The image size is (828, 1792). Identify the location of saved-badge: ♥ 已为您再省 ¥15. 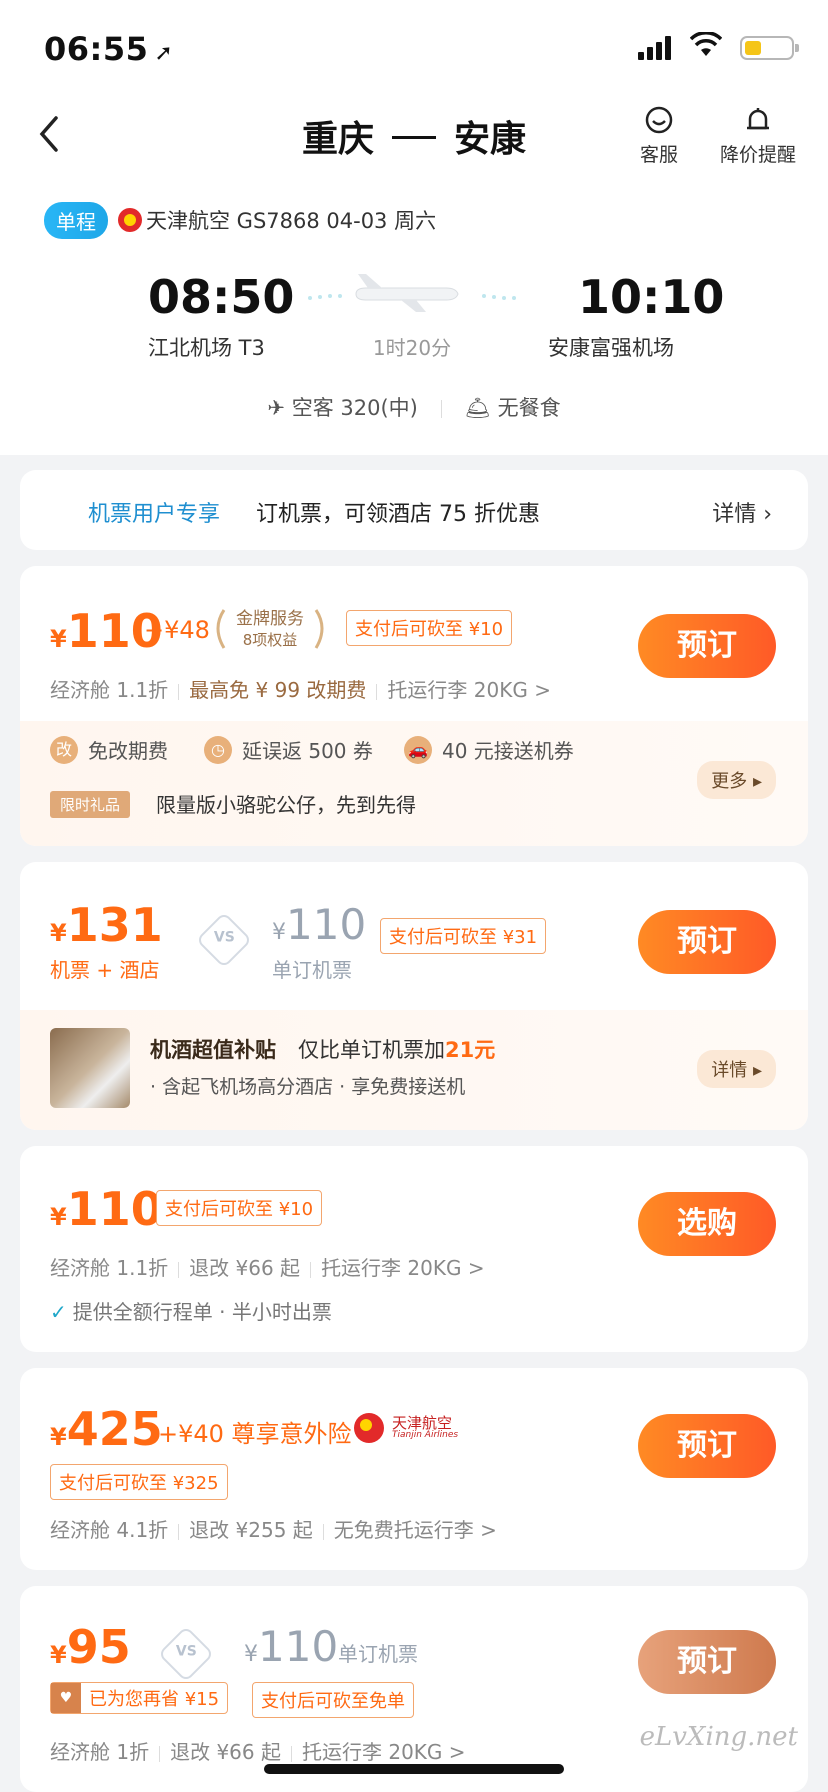
(139, 1698).